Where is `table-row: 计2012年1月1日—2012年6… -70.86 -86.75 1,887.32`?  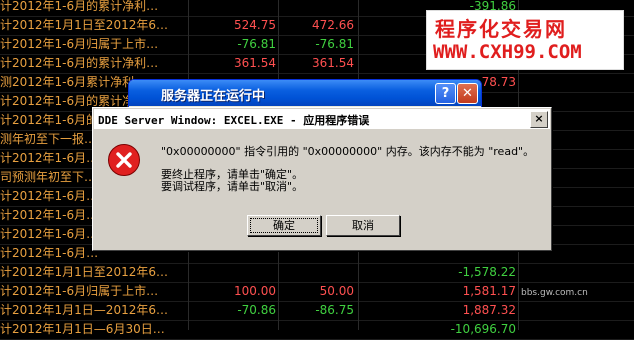 table-row: 计2012年1月1日—2012年6… -70.86 -86.75 1,887.32 is located at coordinates (317, 311).